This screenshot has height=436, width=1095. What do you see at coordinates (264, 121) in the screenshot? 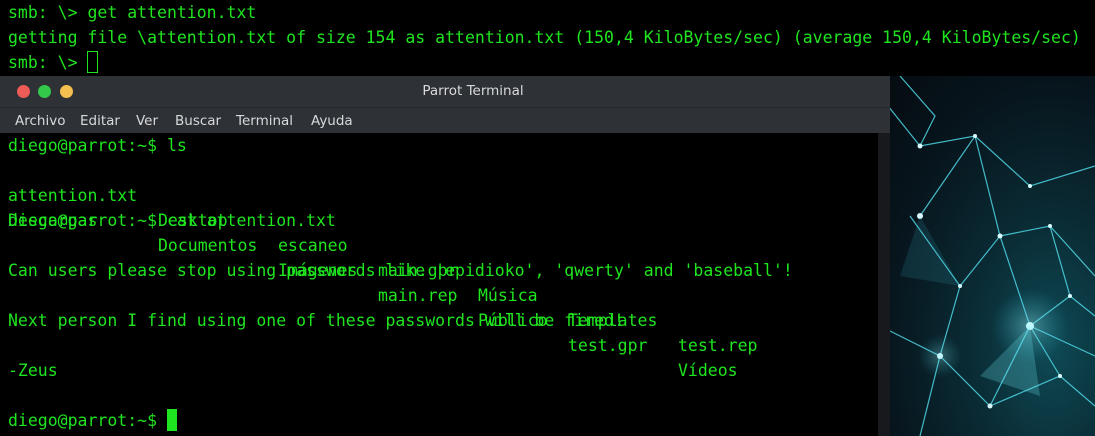
I see `menu-terminal: Terminal` at bounding box center [264, 121].